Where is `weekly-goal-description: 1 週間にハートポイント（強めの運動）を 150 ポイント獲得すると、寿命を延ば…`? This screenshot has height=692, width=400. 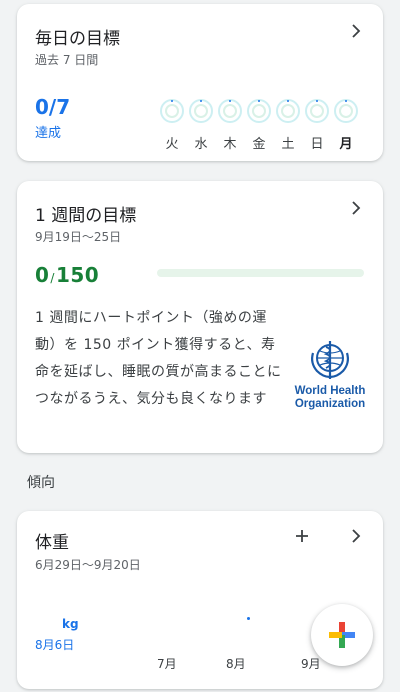
weekly-goal-description: 1 週間にハートポイント（強めの運動）を 150 ポイント獲得すると、寿命を延ば… is located at coordinates (158, 358).